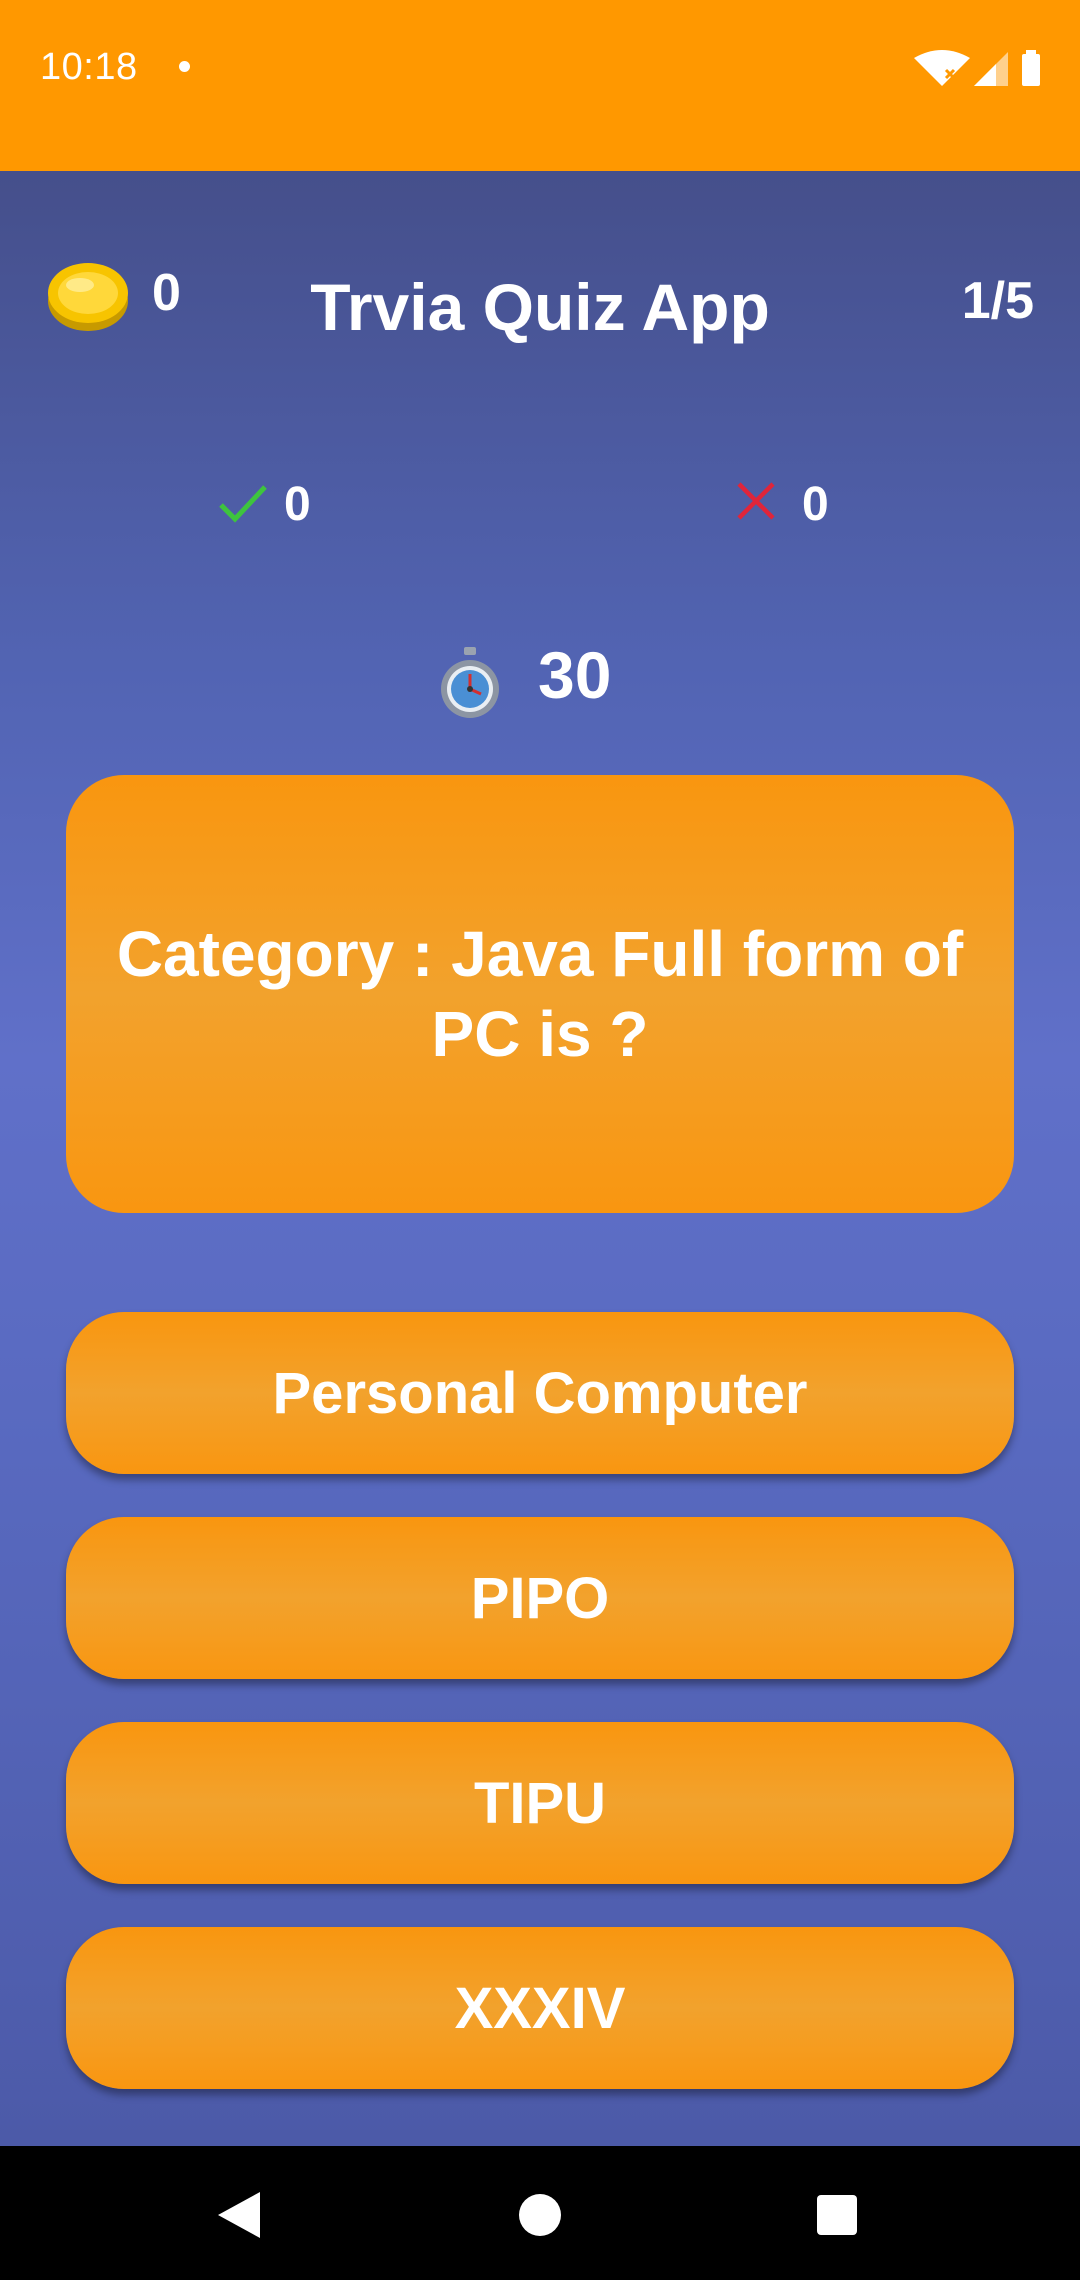  I want to click on home-icon, so click(540, 2215).